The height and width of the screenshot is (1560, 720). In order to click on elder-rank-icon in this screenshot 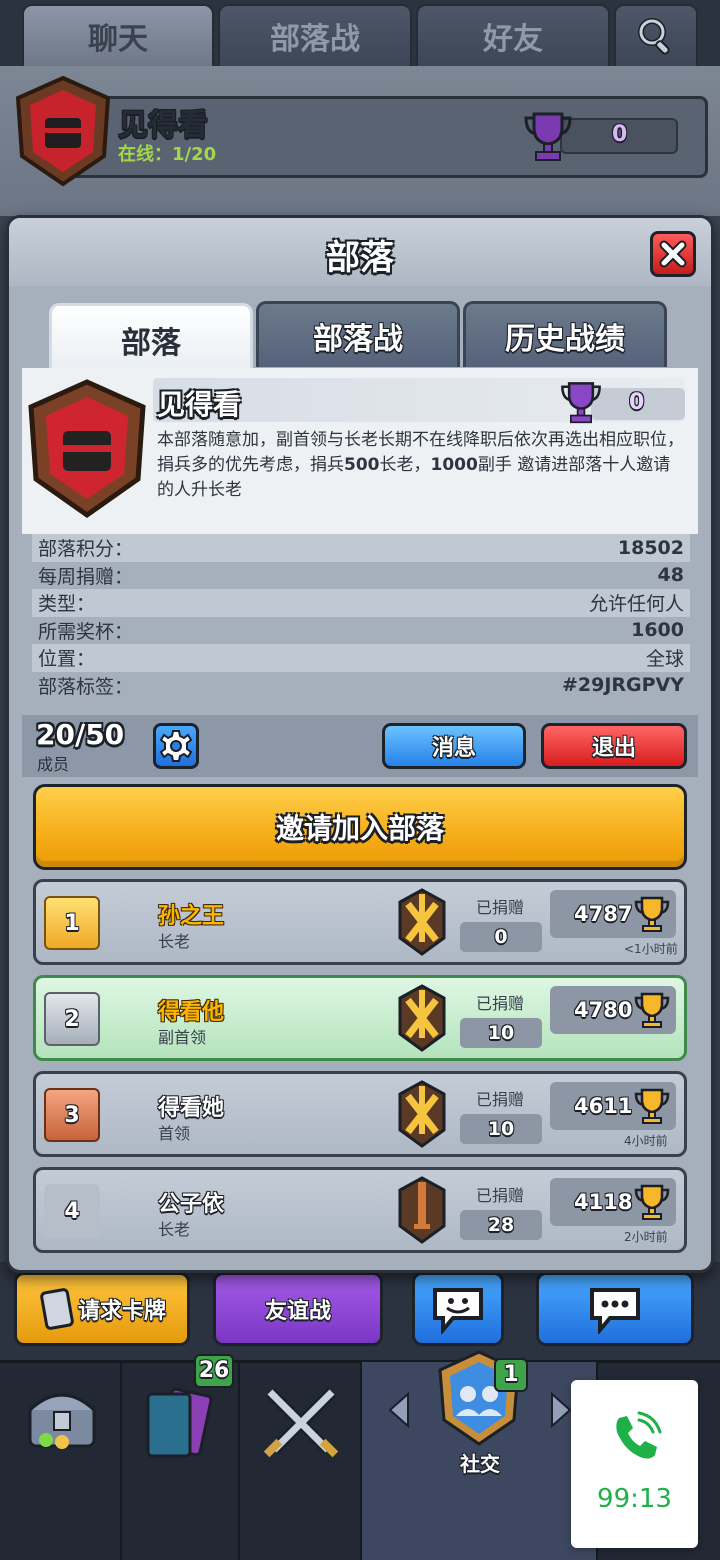, I will do `click(422, 922)`.